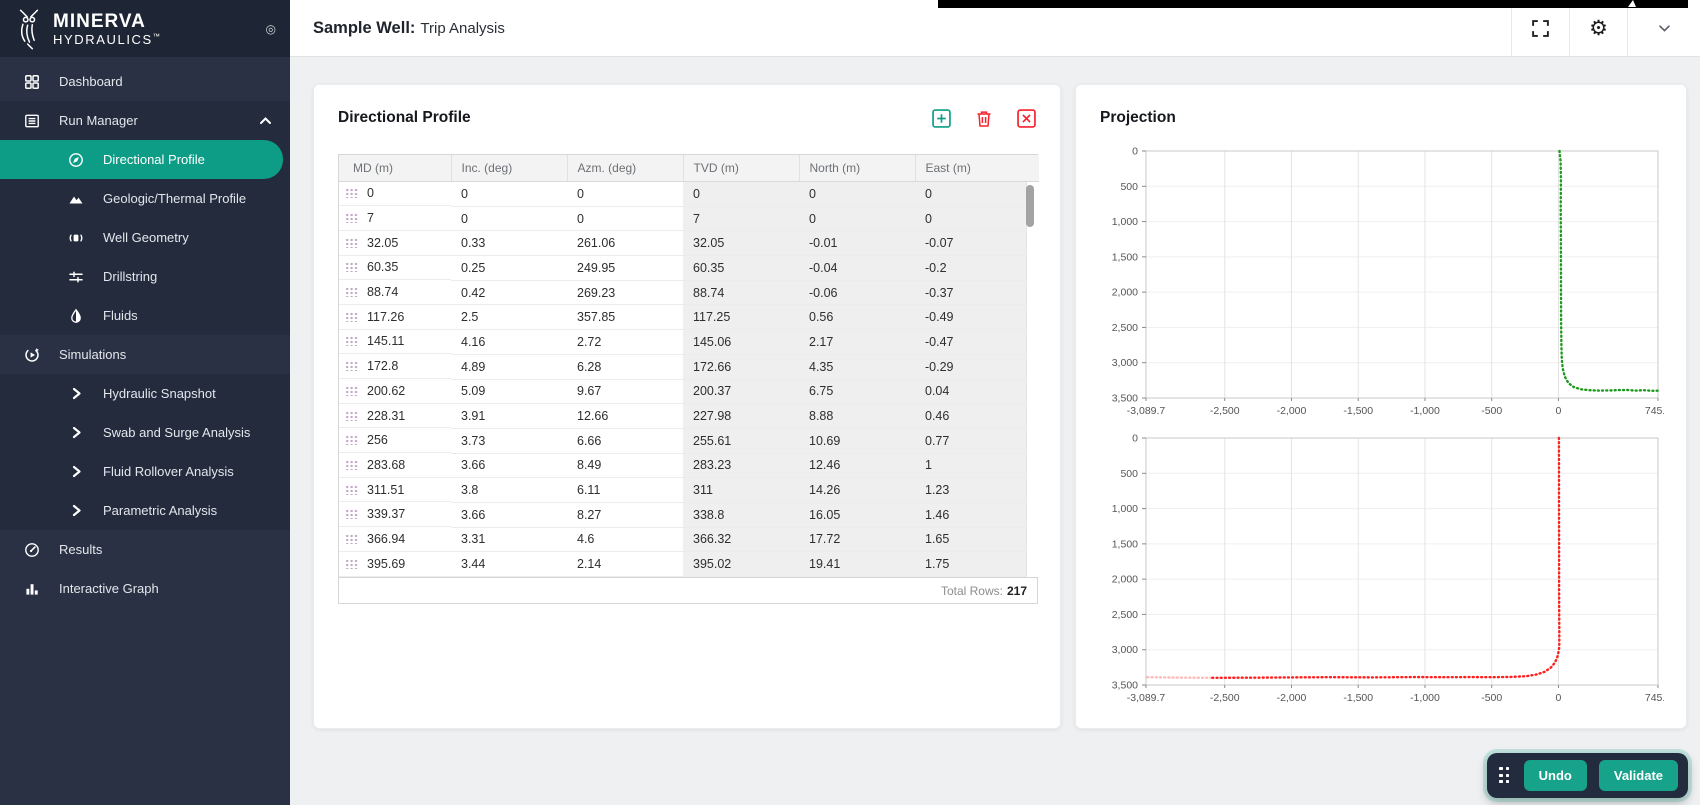  Describe the element at coordinates (625, 243) in the screenshot. I see `cell-value: 261.06` at that location.